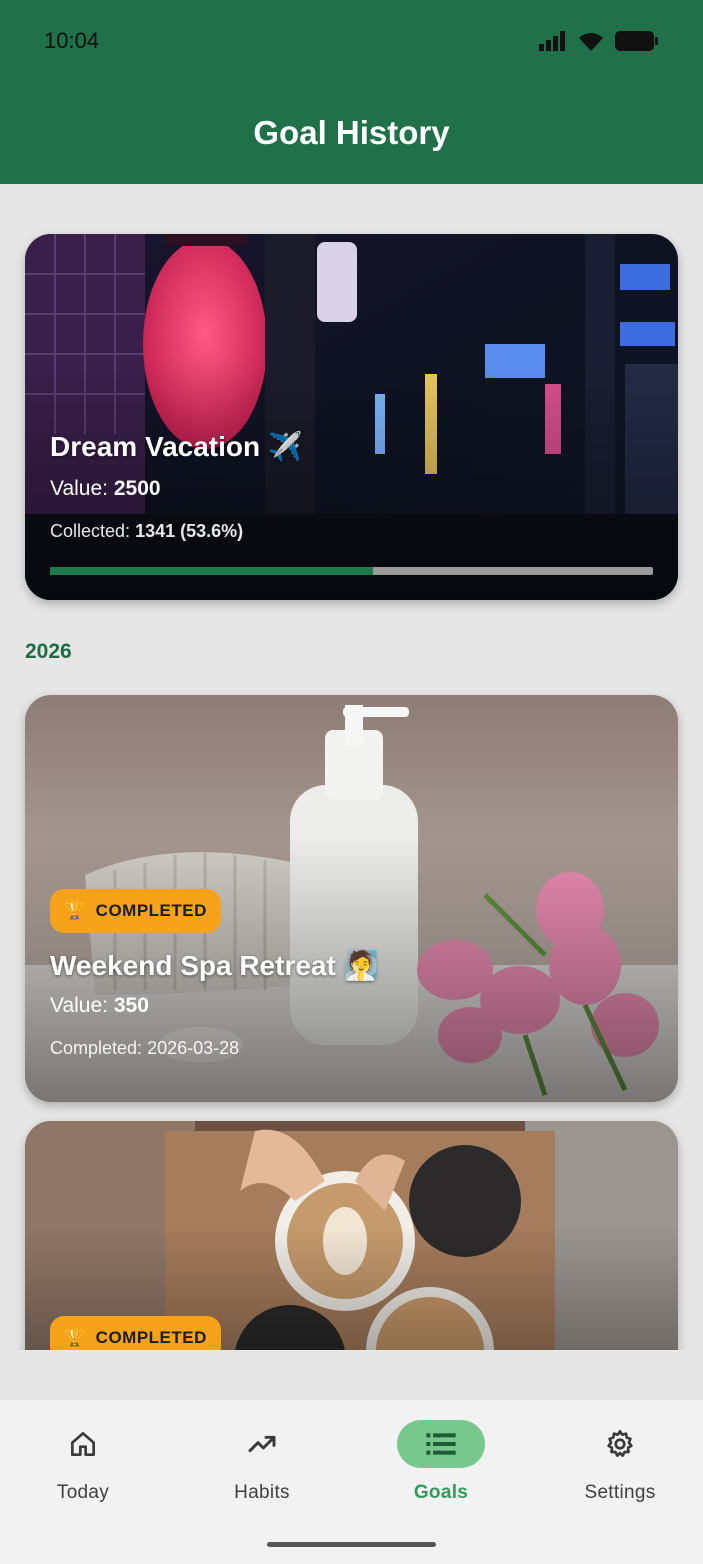 This screenshot has height=1564, width=703. I want to click on wifi-icon, so click(591, 42).